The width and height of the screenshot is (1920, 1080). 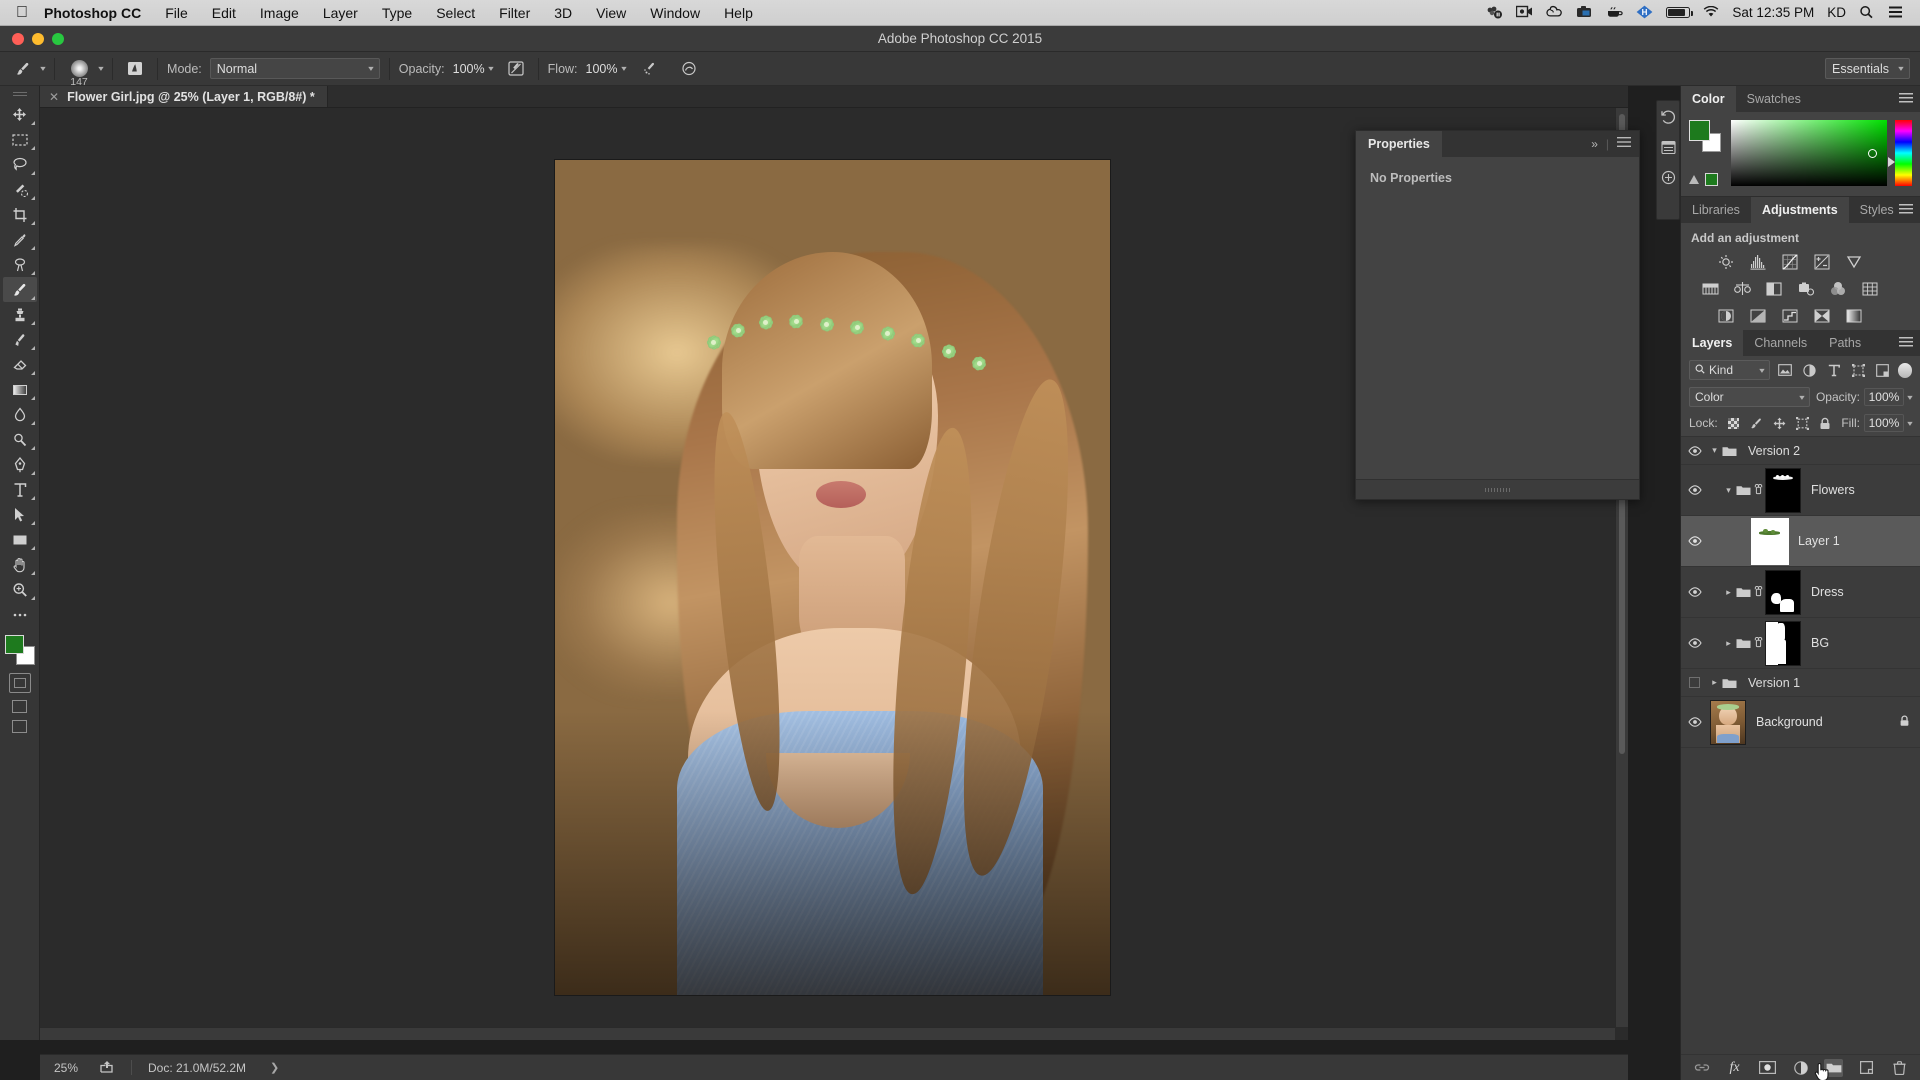 I want to click on blur-tool, so click(x=20, y=414).